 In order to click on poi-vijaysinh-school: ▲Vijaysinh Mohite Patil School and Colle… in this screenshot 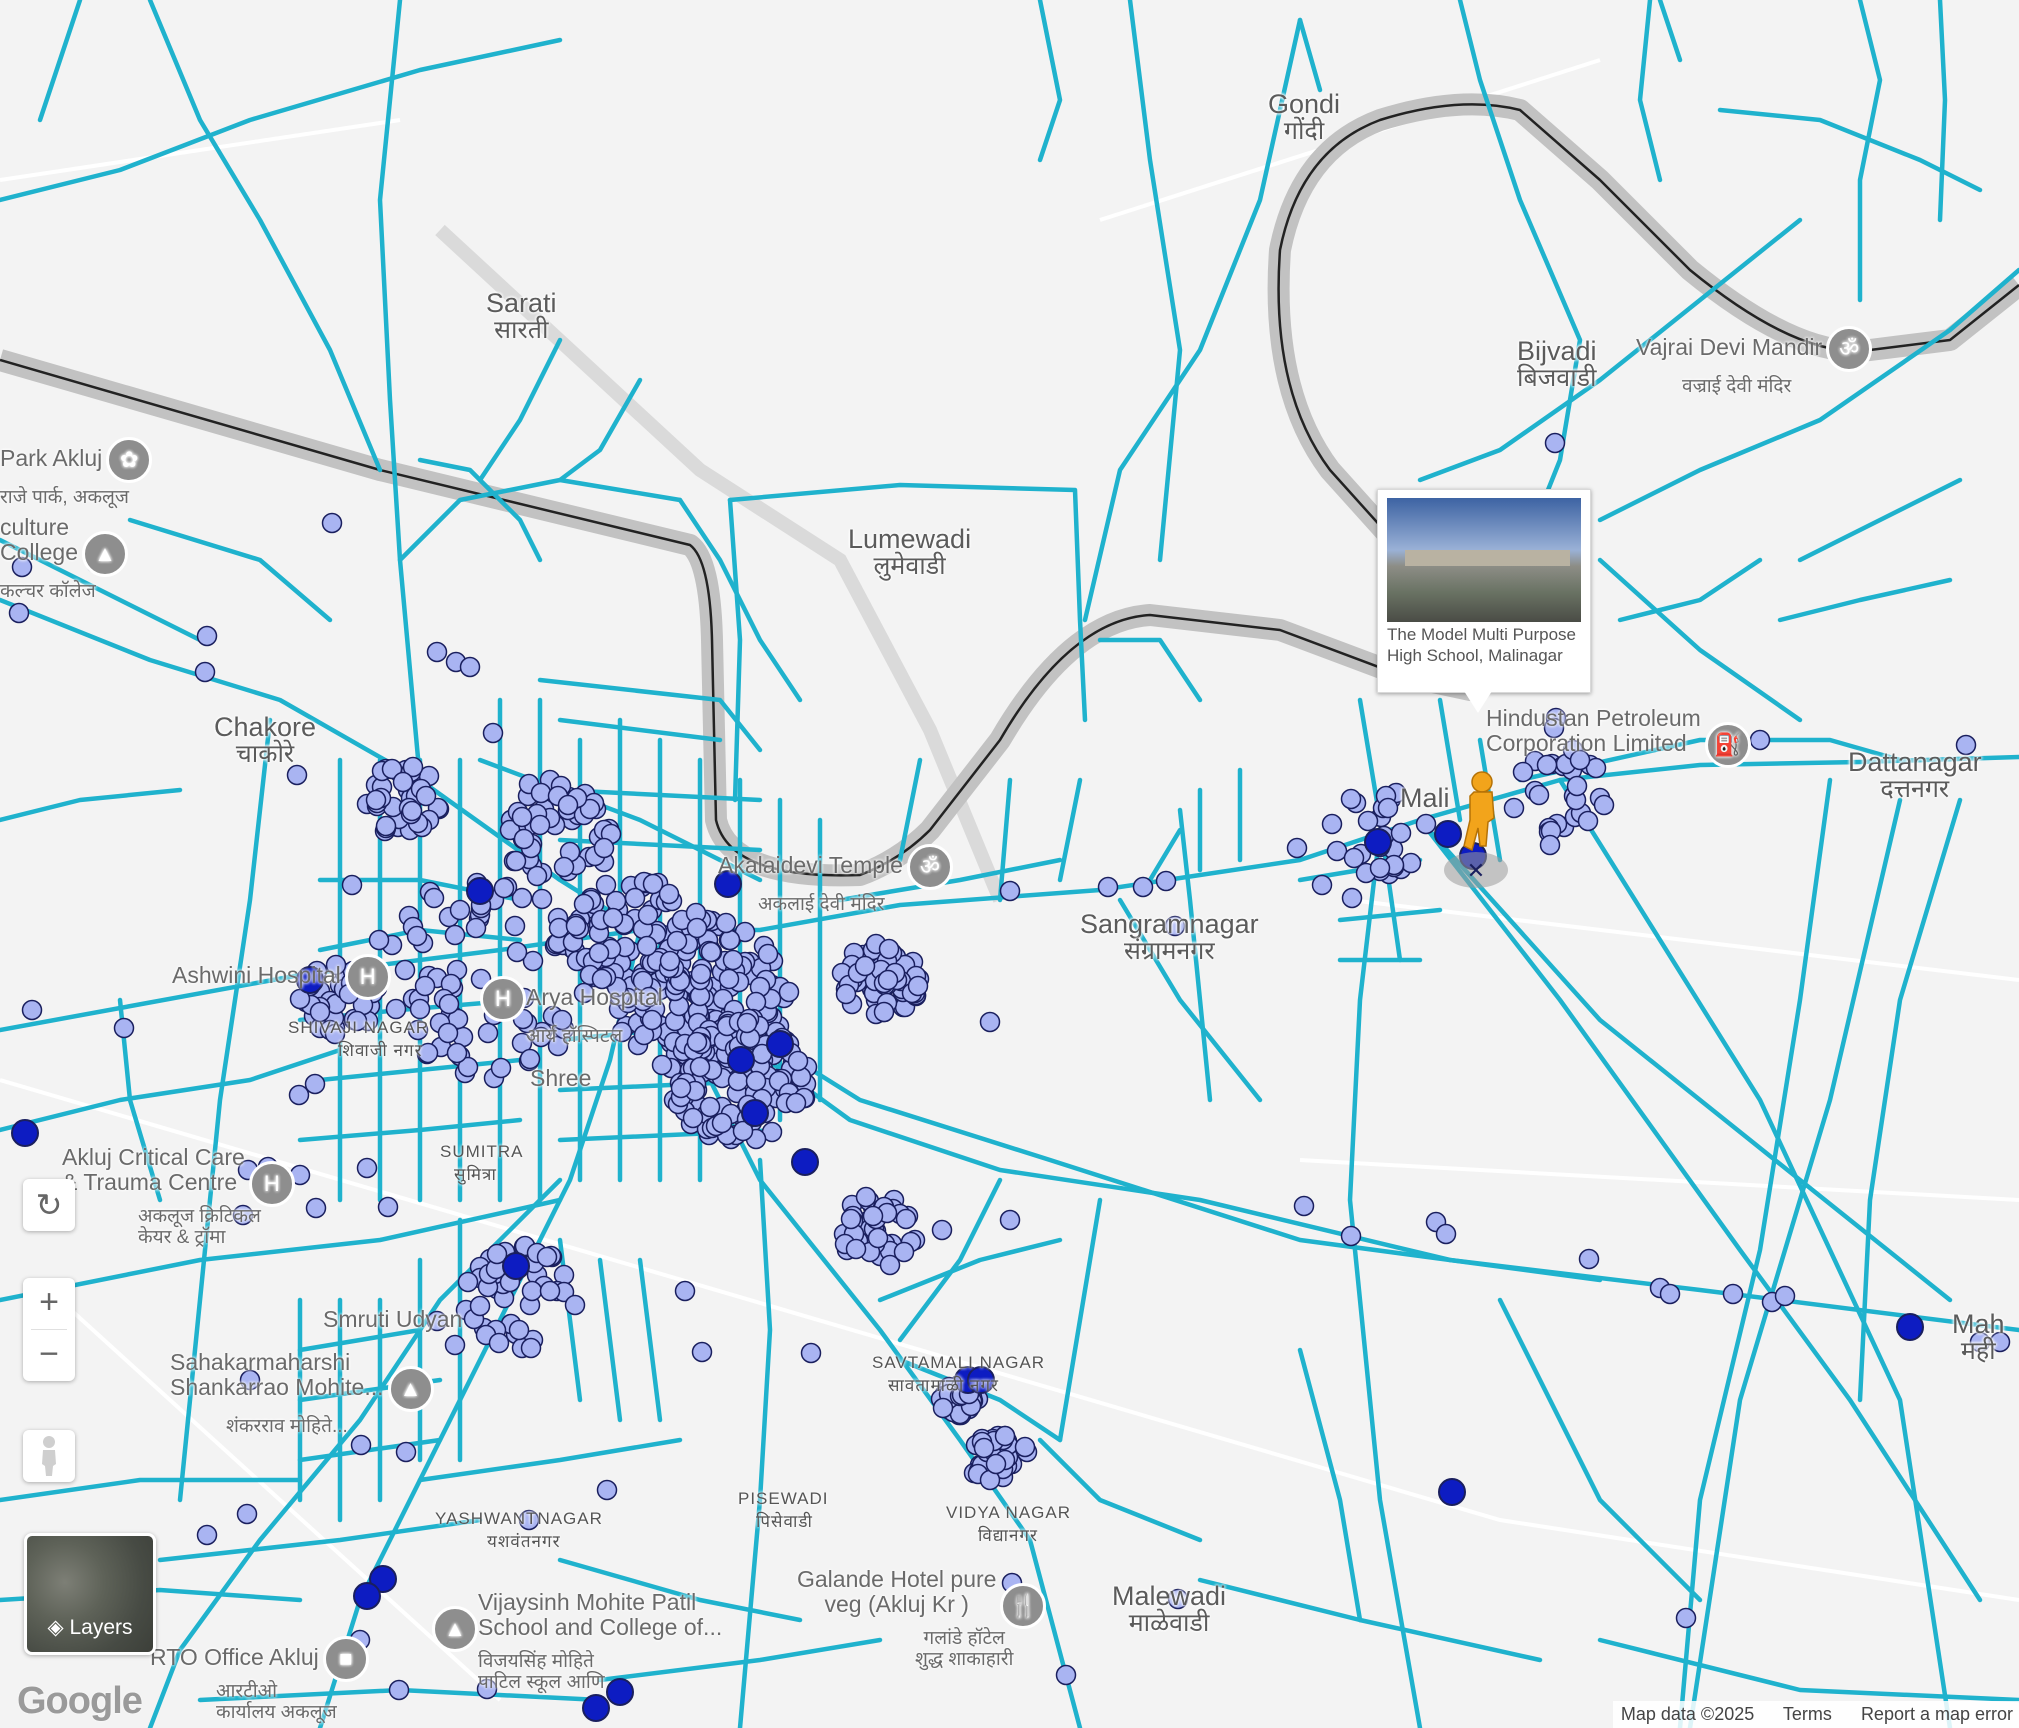, I will do `click(575, 1641)`.